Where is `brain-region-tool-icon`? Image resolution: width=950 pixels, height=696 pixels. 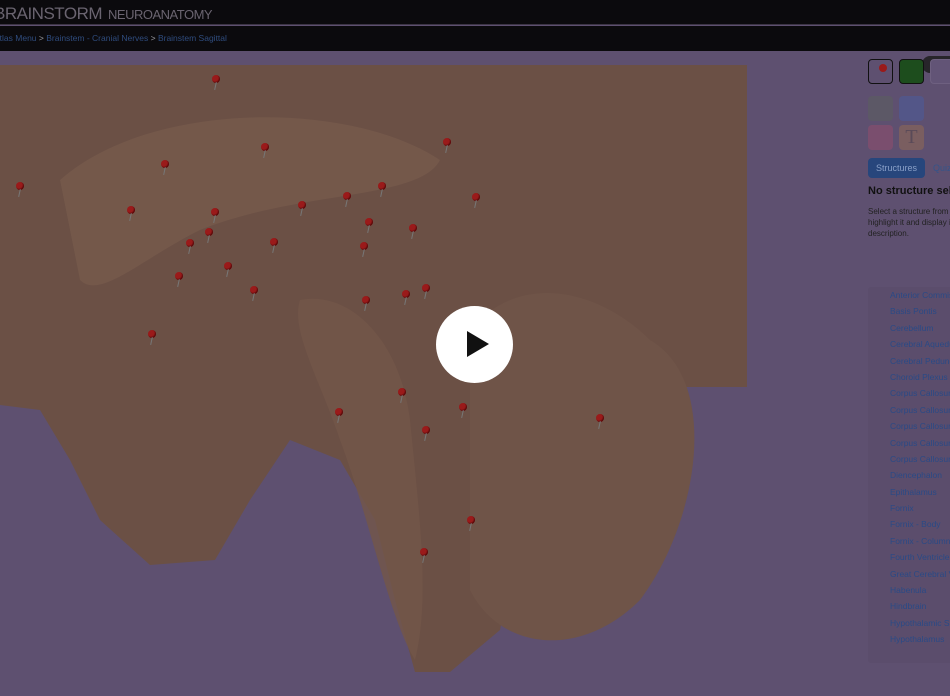 brain-region-tool-icon is located at coordinates (911, 71).